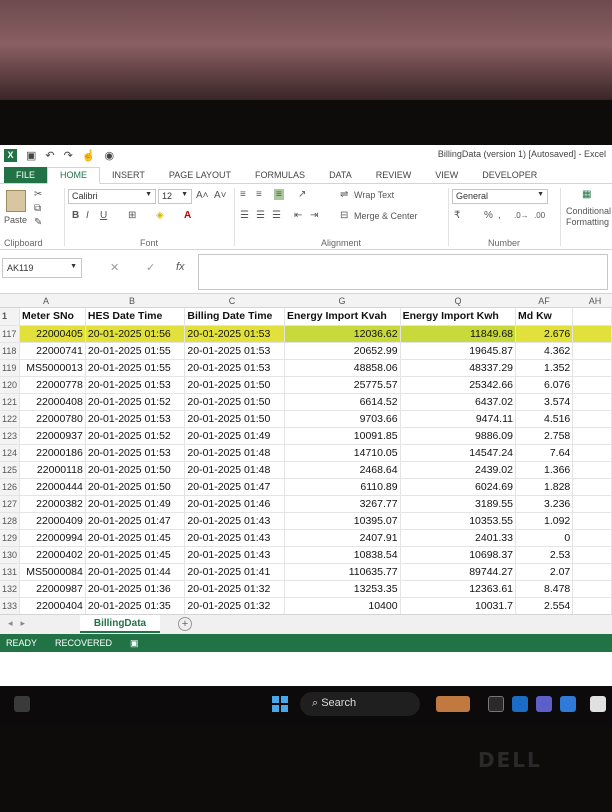 The image size is (612, 812). What do you see at coordinates (342, 368) in the screenshot?
I see `cell-energy-import-kvah: 48858.06` at bounding box center [342, 368].